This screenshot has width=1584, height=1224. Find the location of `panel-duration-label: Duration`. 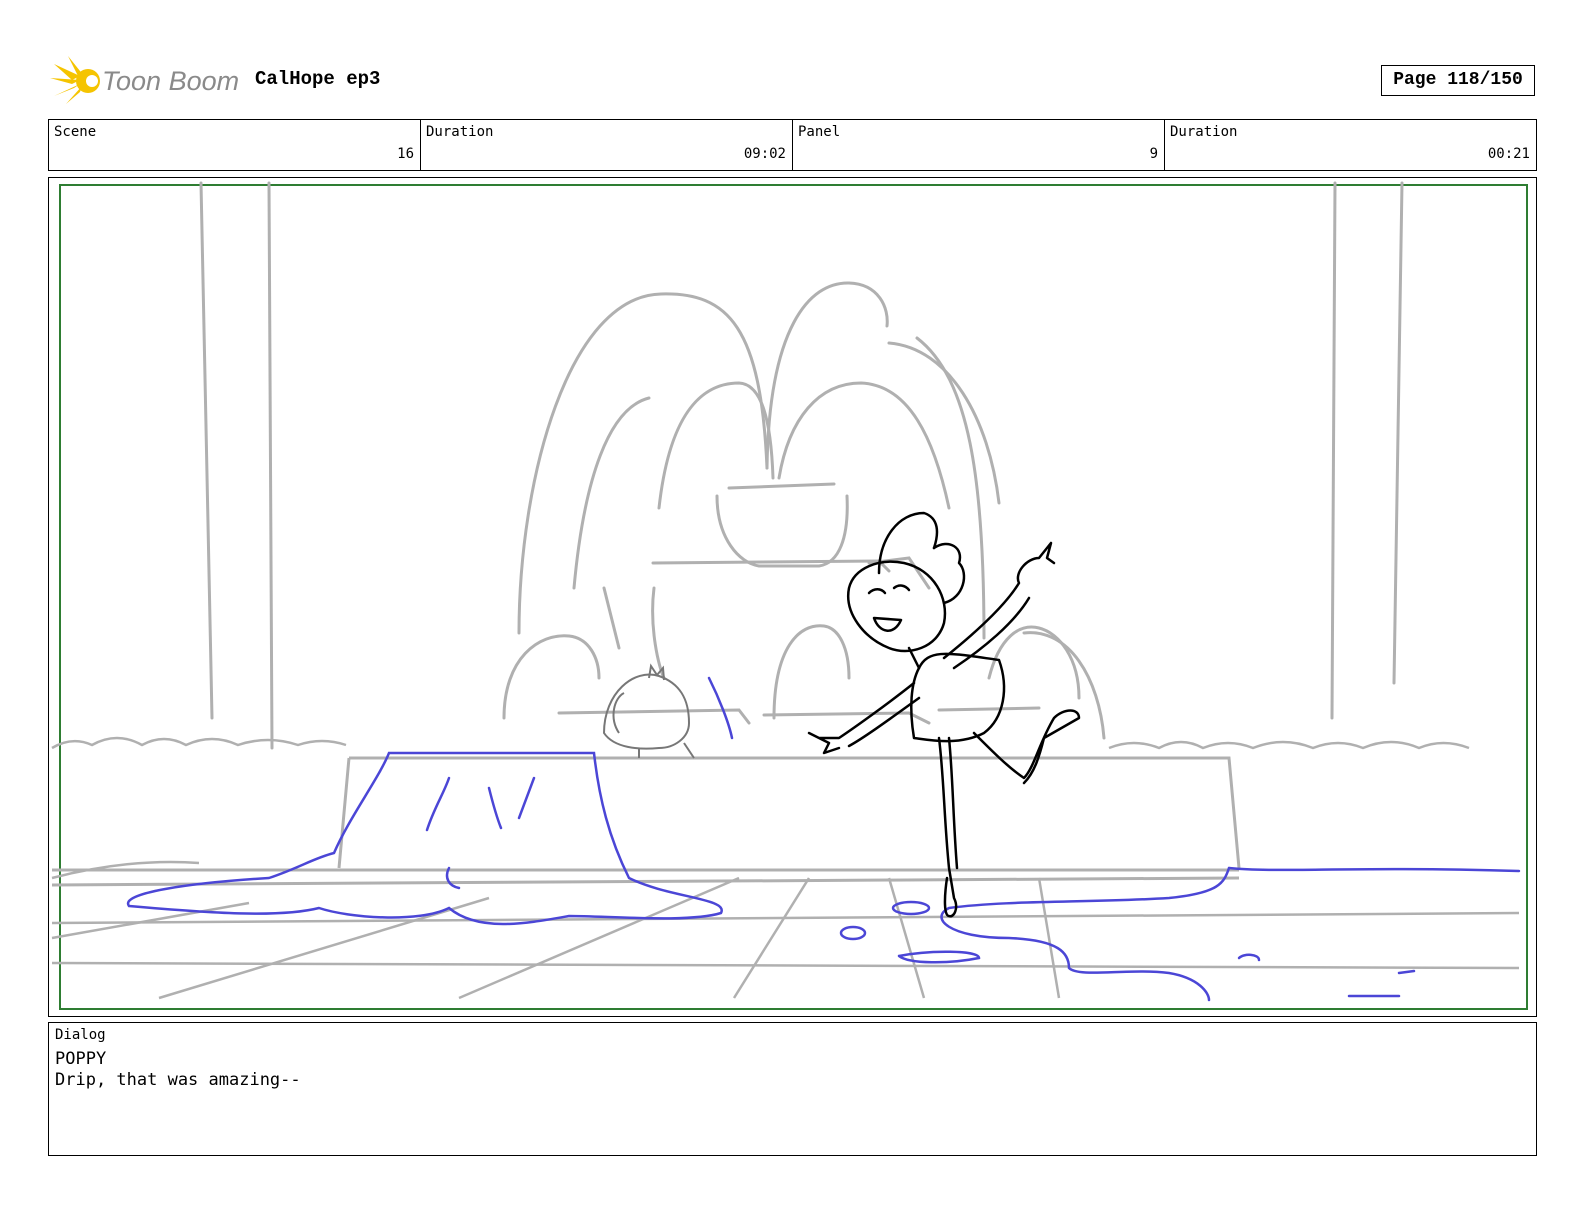

panel-duration-label: Duration is located at coordinates (1204, 132).